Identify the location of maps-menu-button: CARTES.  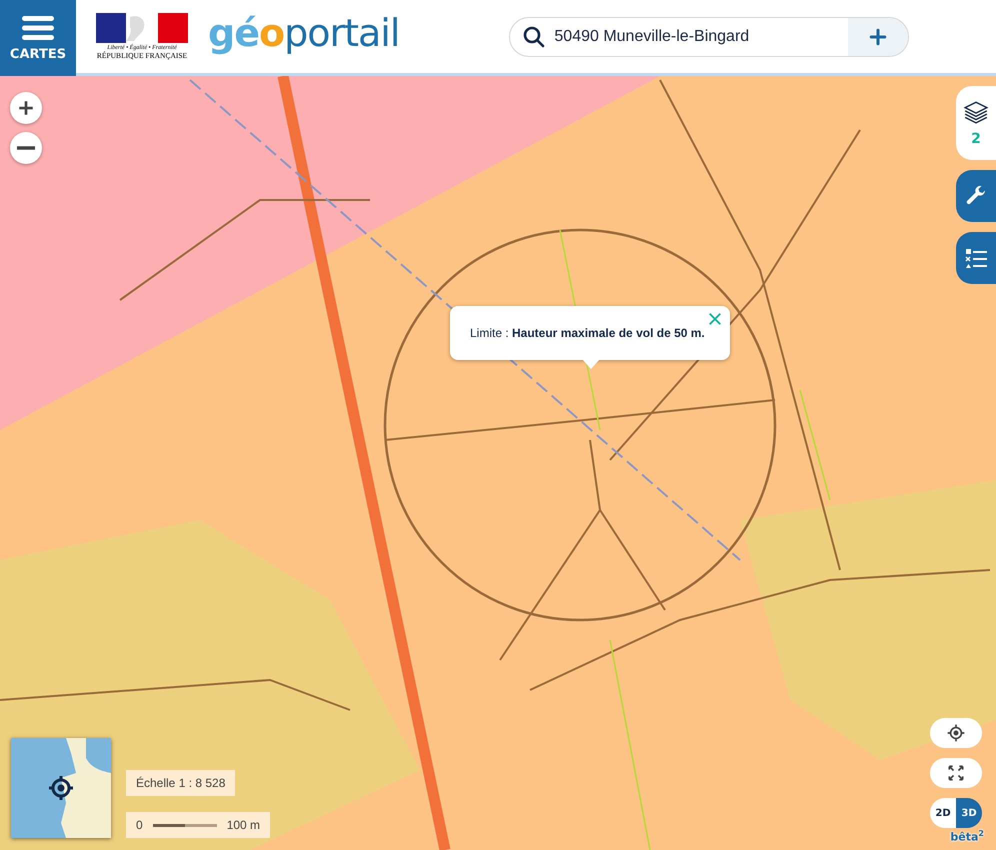
(38, 38).